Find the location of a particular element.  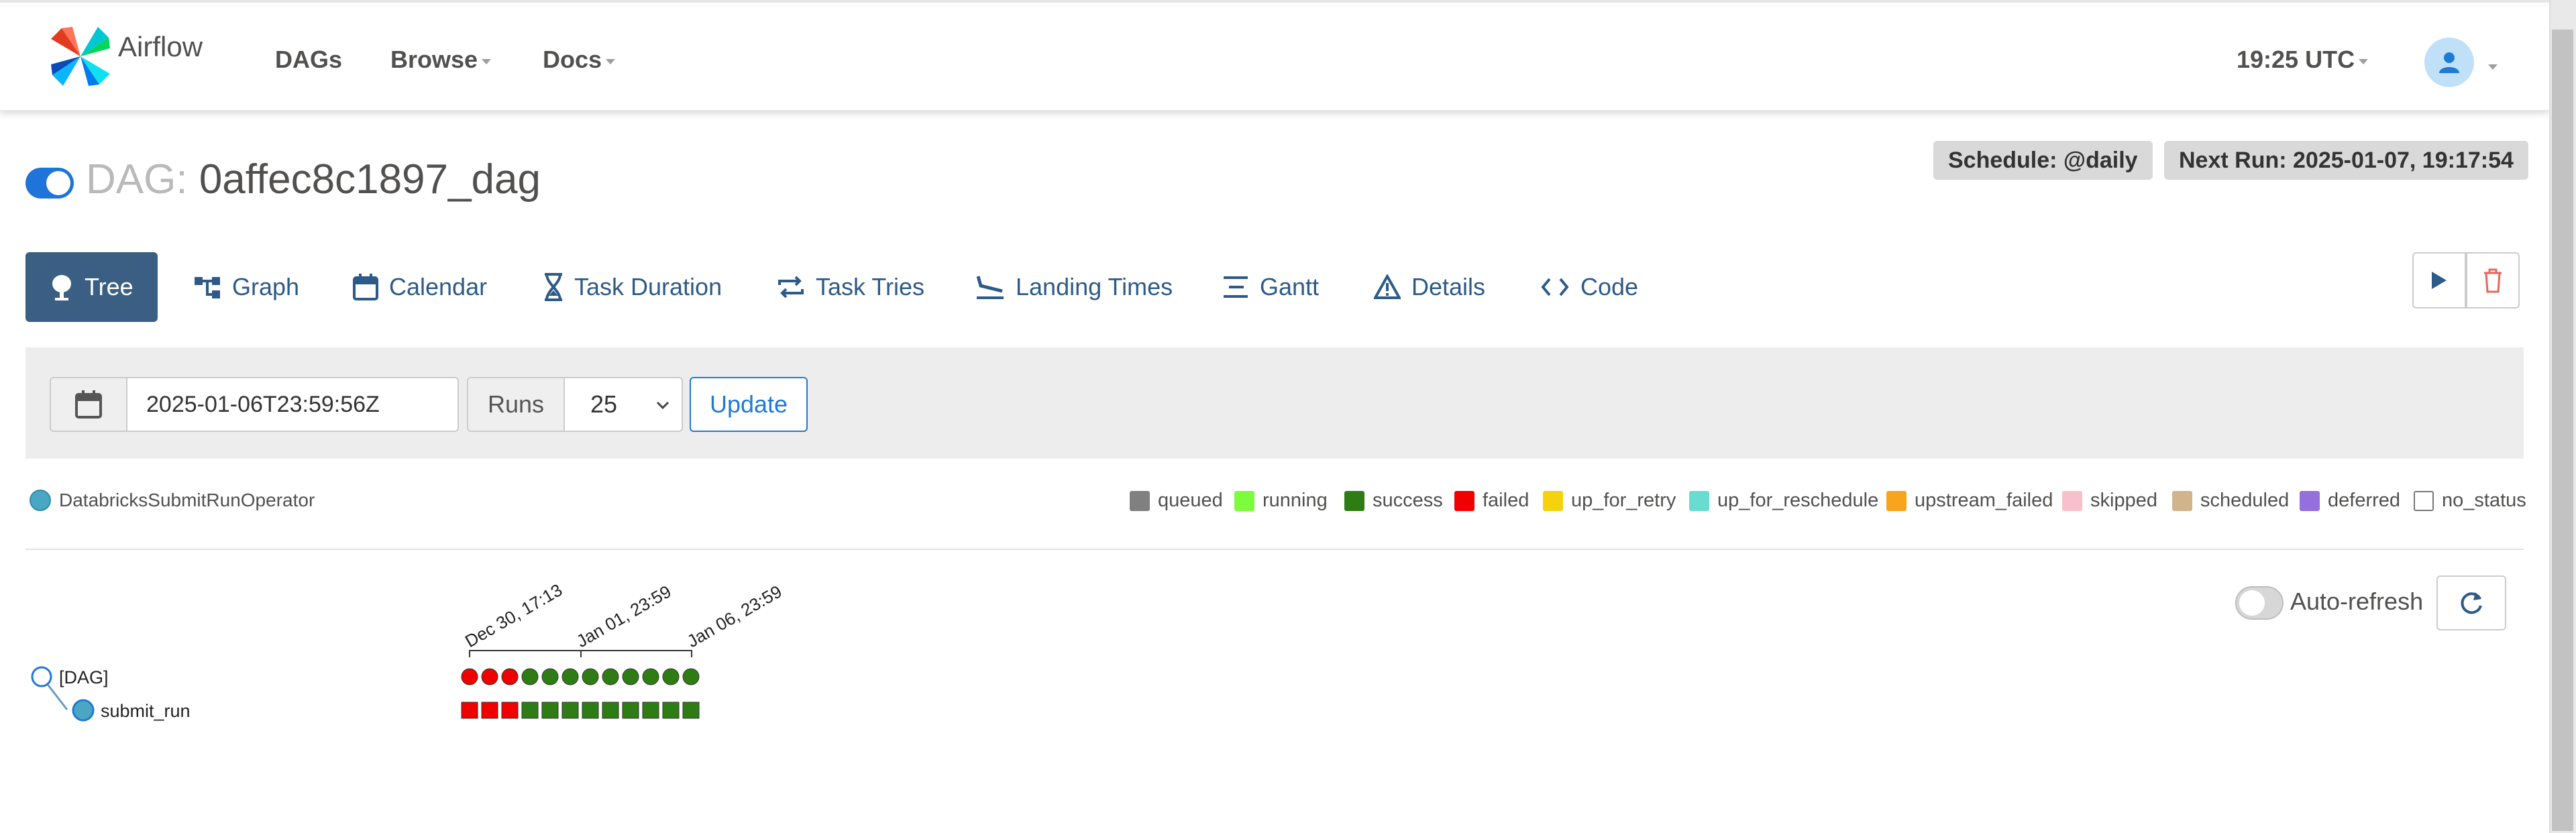

tab-code: Code is located at coordinates (1589, 287).